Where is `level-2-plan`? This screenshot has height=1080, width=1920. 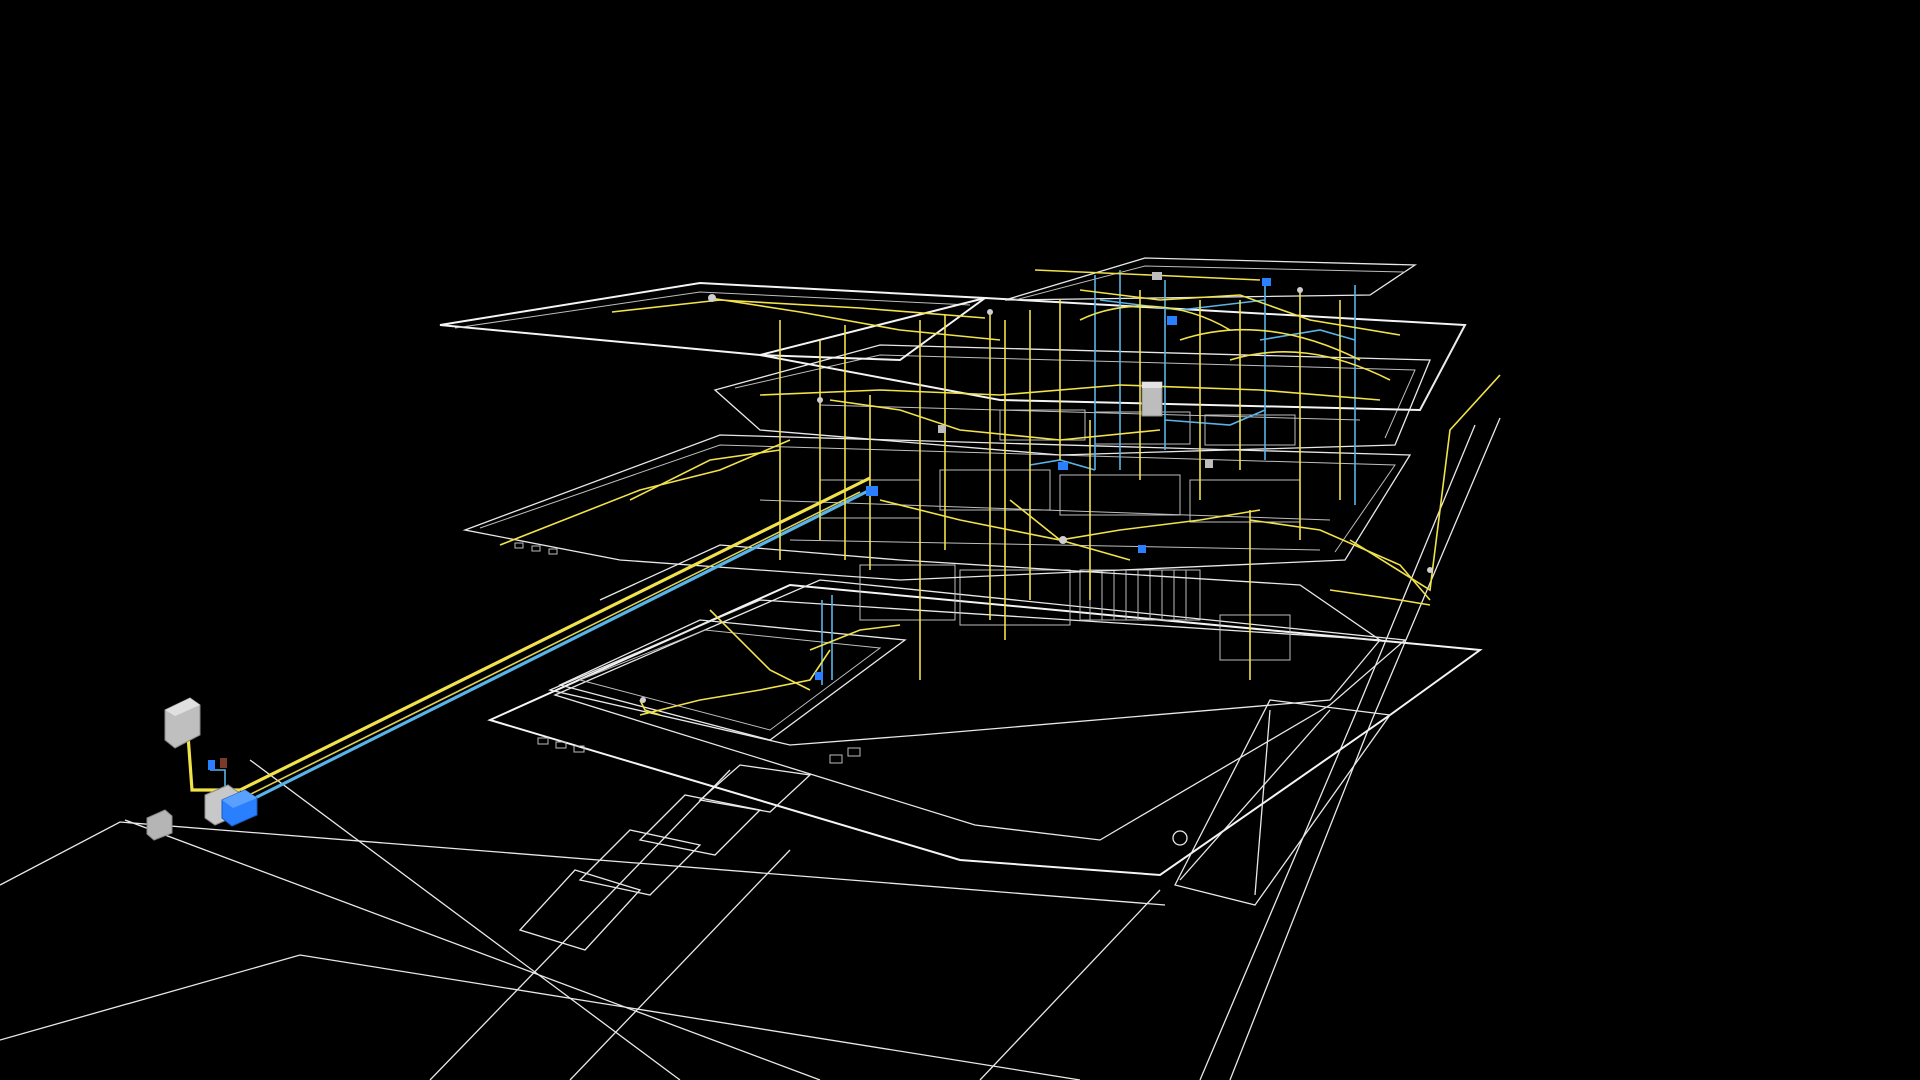 level-2-plan is located at coordinates (937, 507).